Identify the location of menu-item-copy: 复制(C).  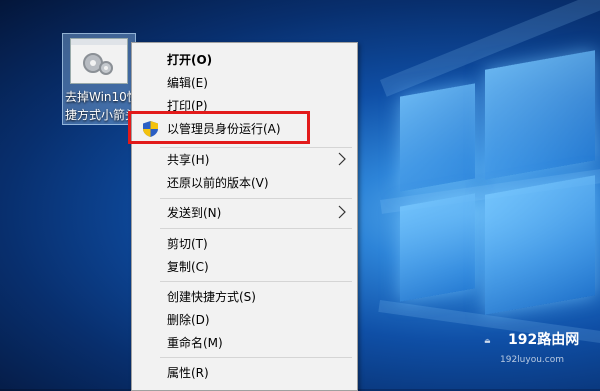
(244, 267).